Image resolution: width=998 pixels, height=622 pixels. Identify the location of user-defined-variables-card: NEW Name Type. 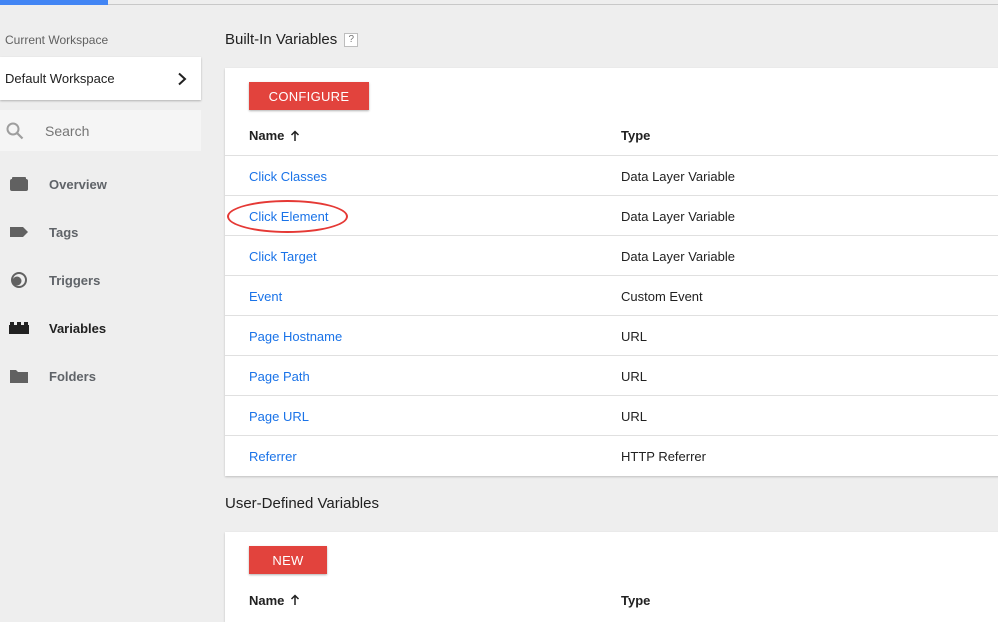
(611, 577).